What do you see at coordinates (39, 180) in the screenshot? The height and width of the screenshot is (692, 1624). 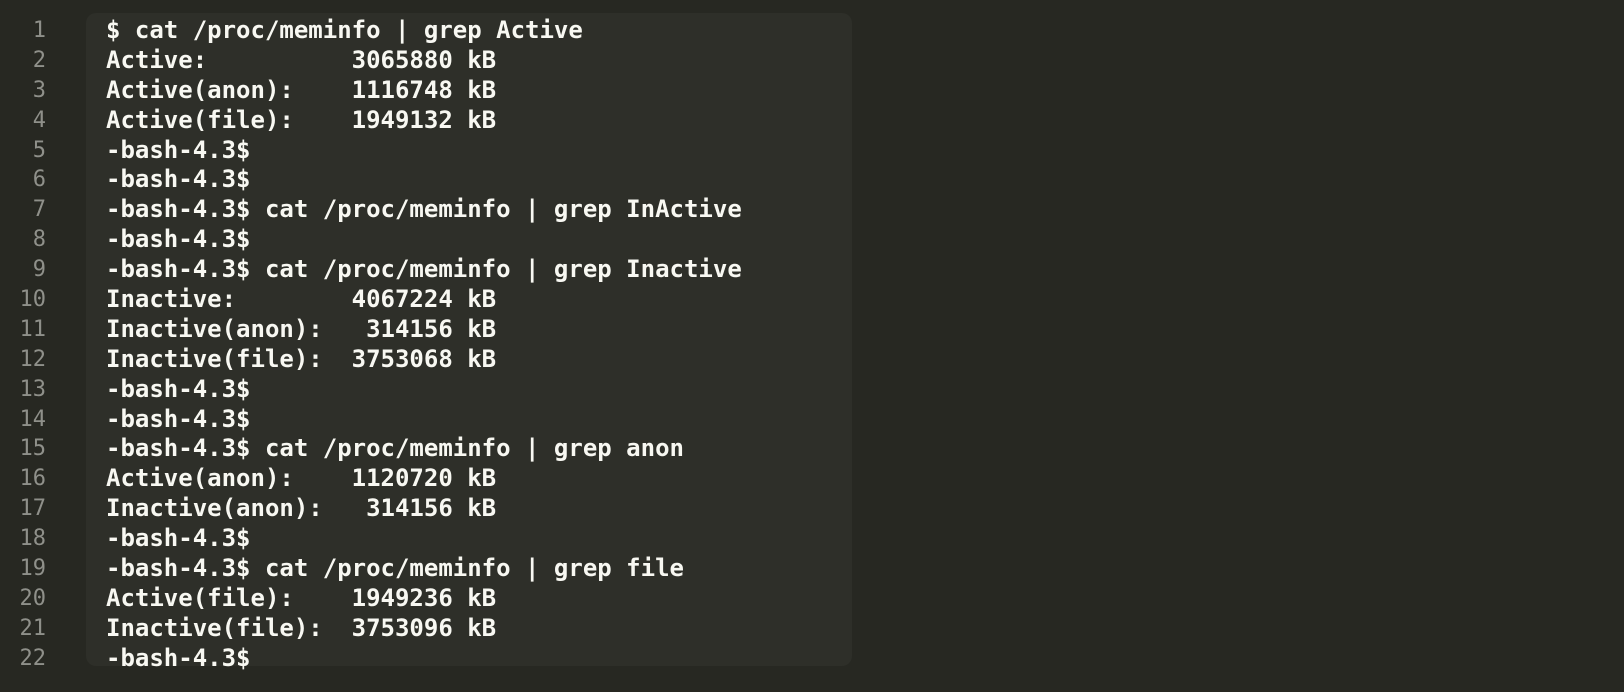 I see `line-number: 6` at bounding box center [39, 180].